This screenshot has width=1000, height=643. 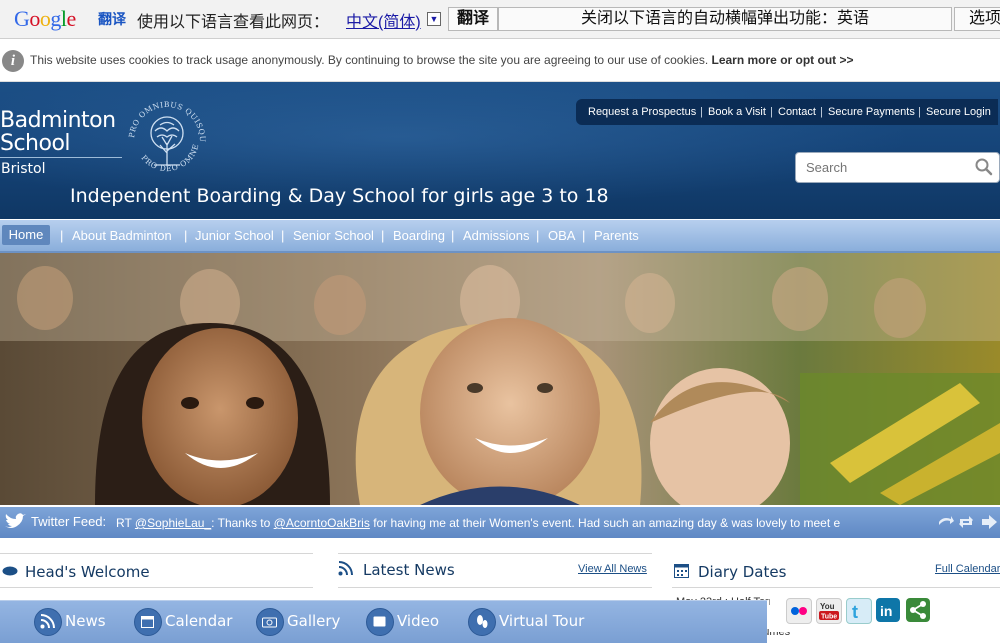 What do you see at coordinates (829, 617) in the screenshot?
I see `svg-text: Tube` at bounding box center [829, 617].